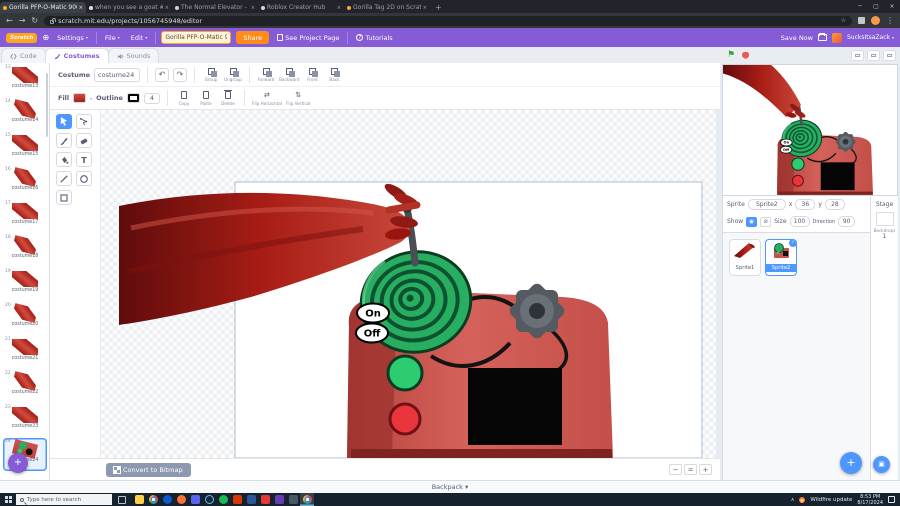  I want to click on taskbar-search: Type here to search, so click(64, 499).